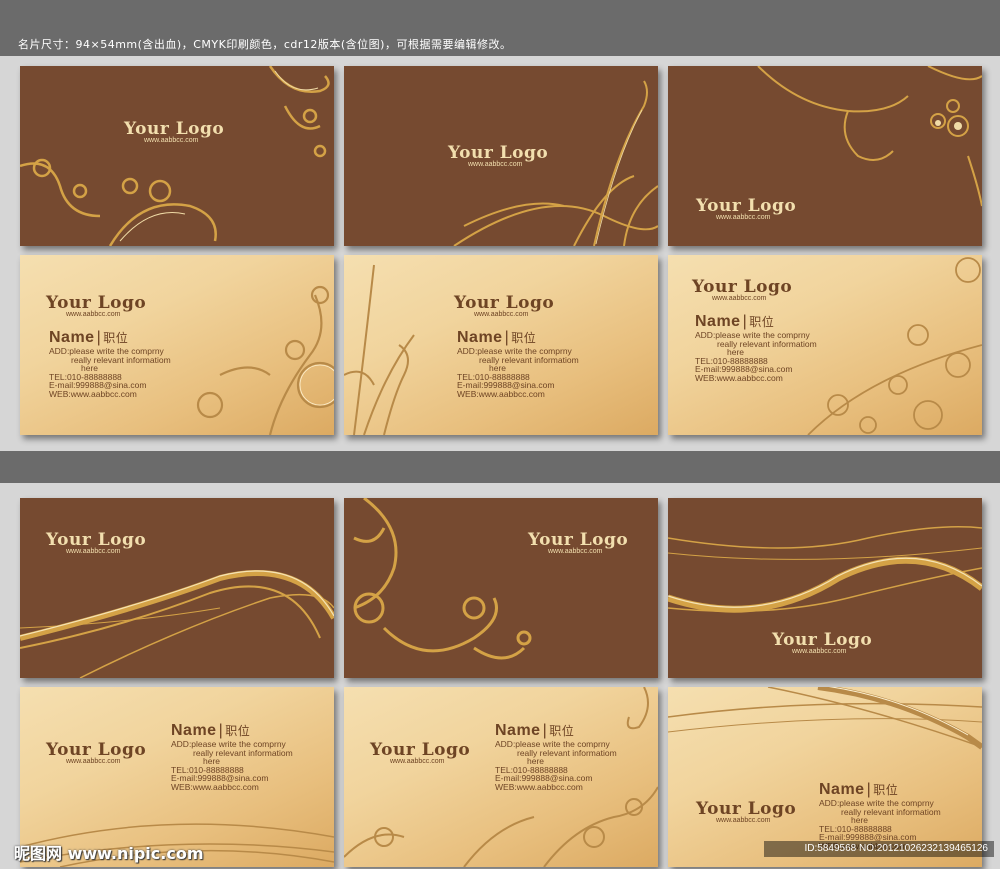 This screenshot has width=1000, height=869. I want to click on swirl-ornament-icon, so click(175, 156).